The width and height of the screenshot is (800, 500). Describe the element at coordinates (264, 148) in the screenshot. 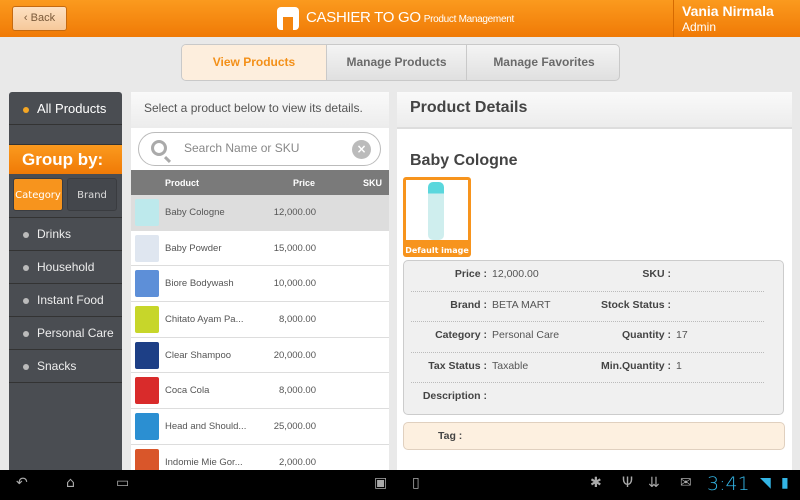

I see `search-input` at that location.